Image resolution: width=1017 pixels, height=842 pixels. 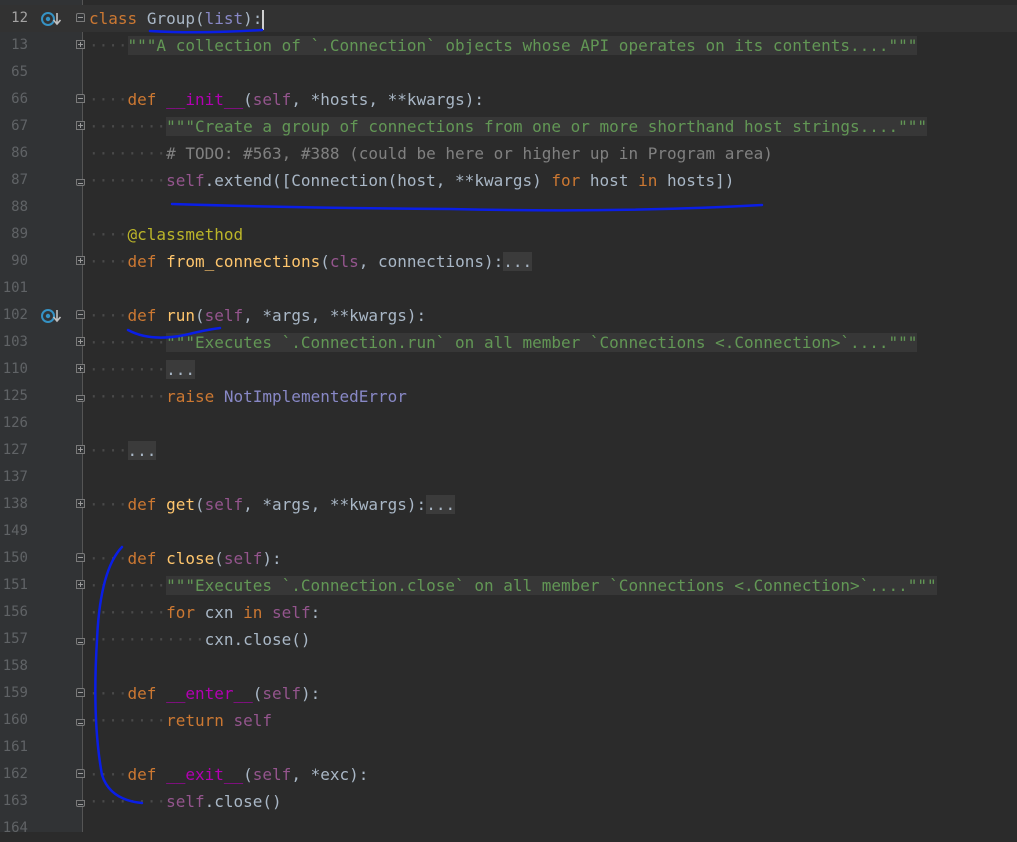 I want to click on code-token: in, so click(x=648, y=180).